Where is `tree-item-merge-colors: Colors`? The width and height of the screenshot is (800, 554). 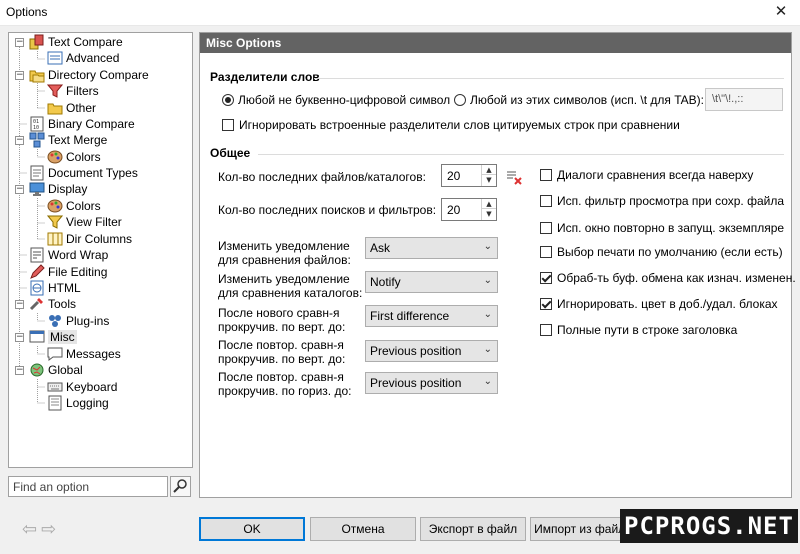
tree-item-merge-colors: Colors is located at coordinates (74, 157).